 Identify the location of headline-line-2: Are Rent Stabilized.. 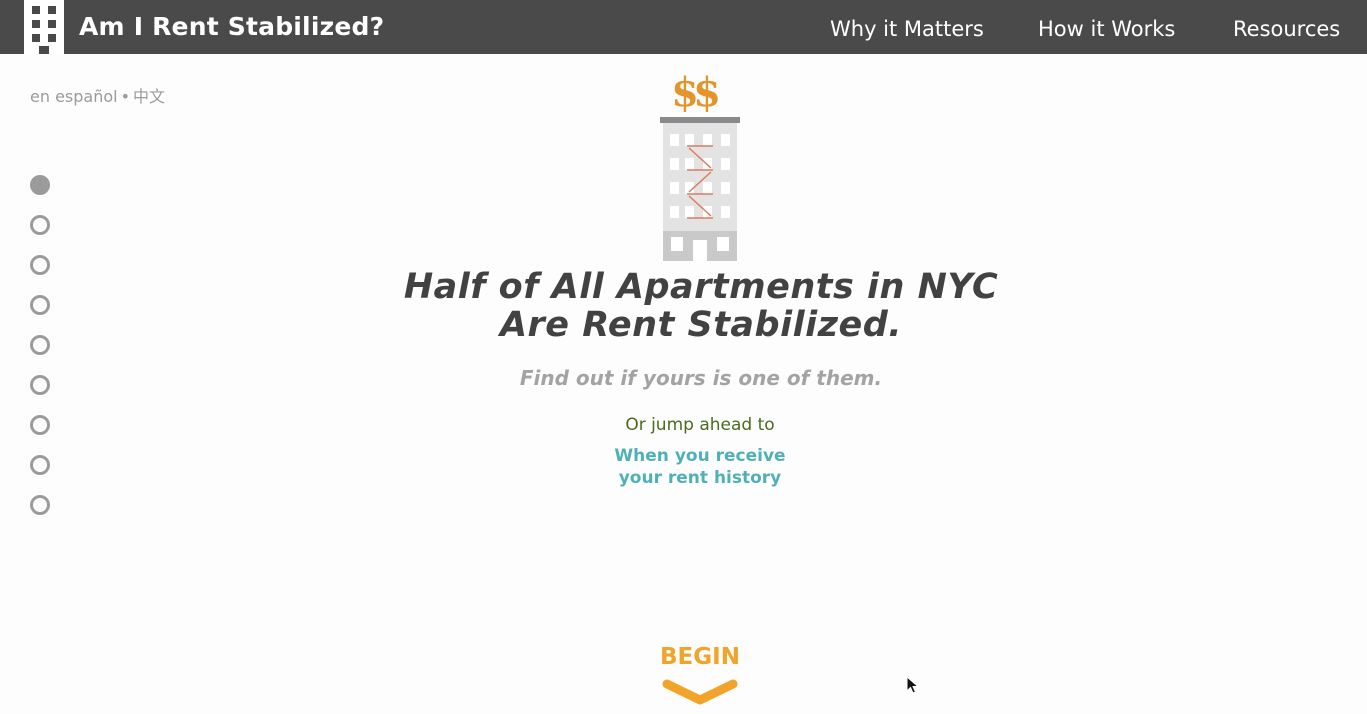
(701, 325).